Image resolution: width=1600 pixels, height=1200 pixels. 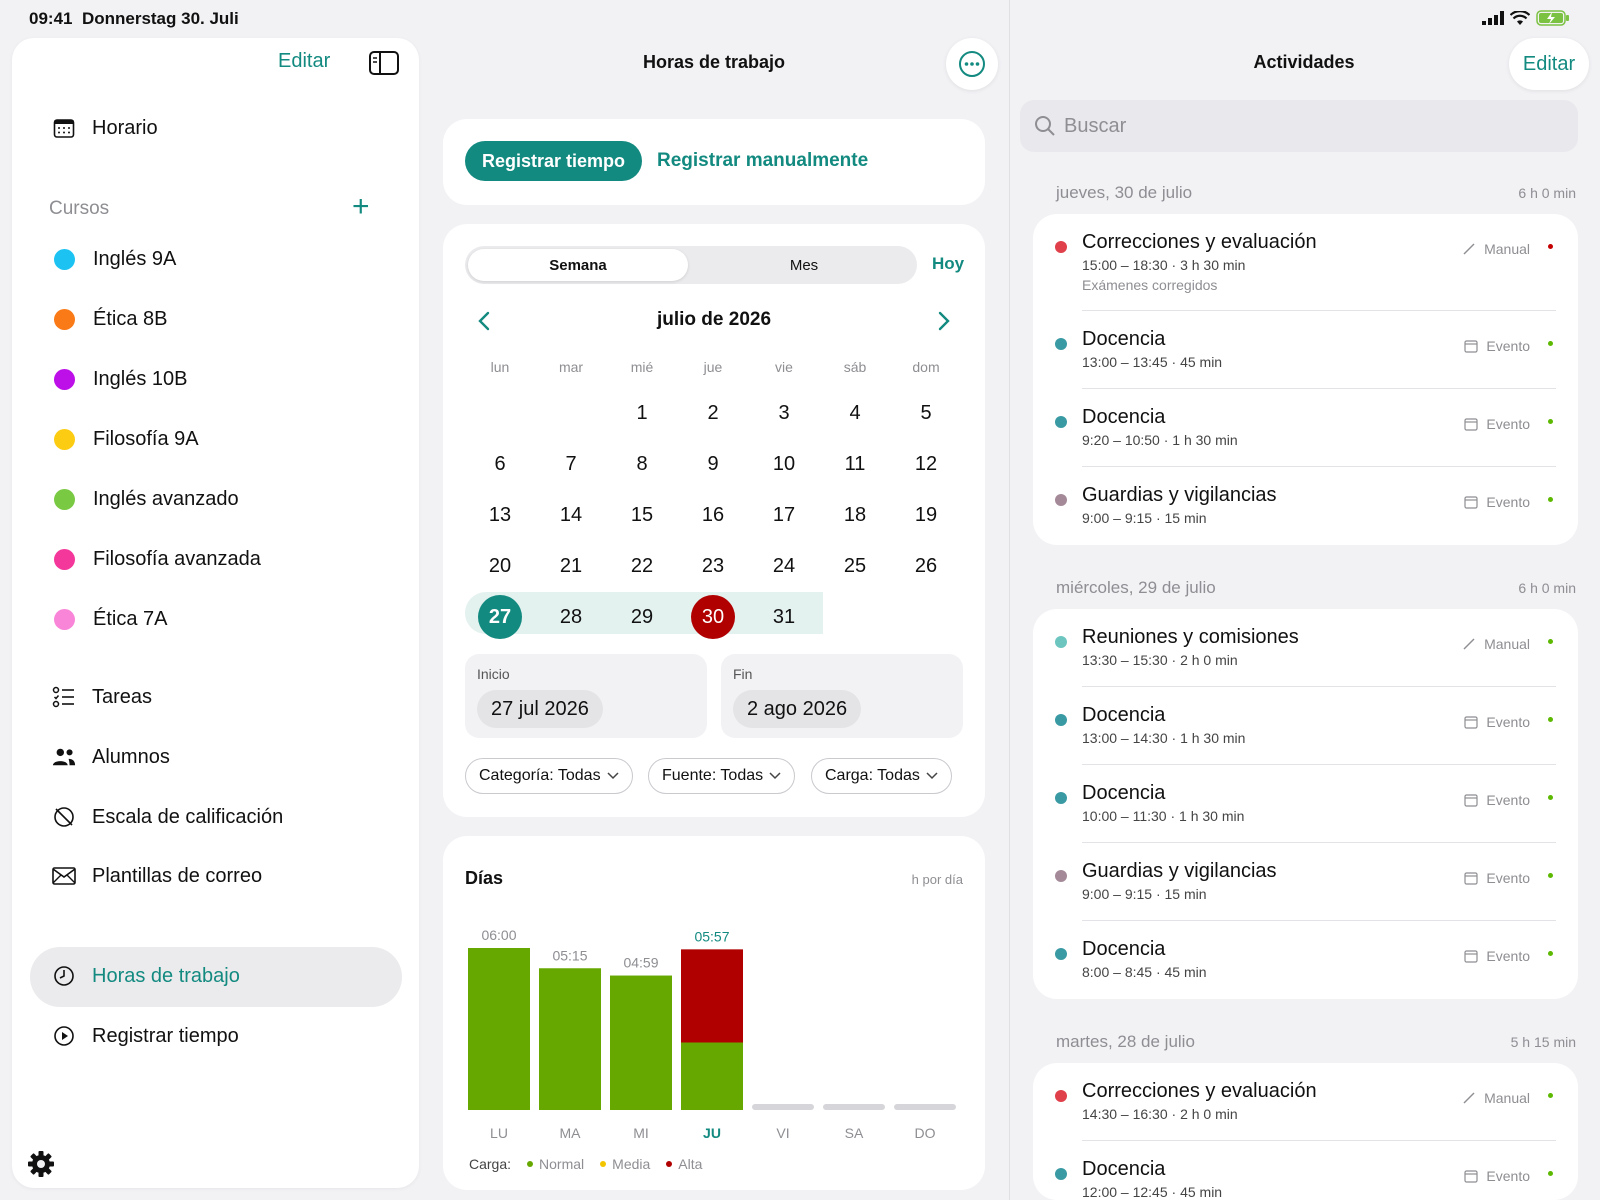 What do you see at coordinates (642, 413) in the screenshot?
I see `calendar-day: 1` at bounding box center [642, 413].